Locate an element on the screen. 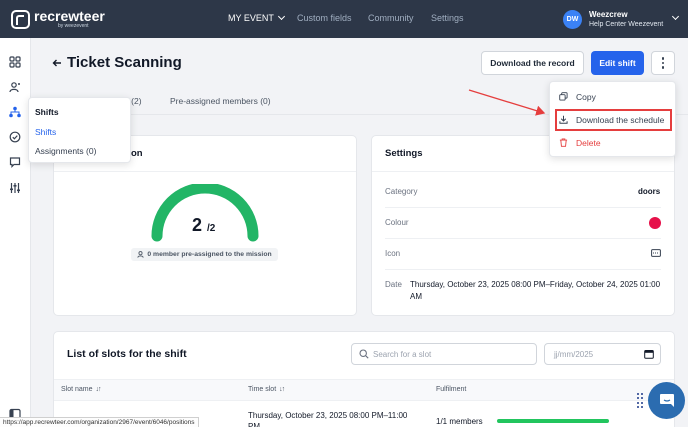 This screenshot has width=688, height=427. logo-name: recrewteer is located at coordinates (69, 16).